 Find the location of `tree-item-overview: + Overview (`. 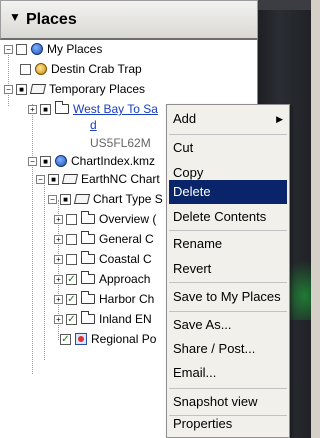

tree-item-overview: + Overview ( is located at coordinates (105, 219).